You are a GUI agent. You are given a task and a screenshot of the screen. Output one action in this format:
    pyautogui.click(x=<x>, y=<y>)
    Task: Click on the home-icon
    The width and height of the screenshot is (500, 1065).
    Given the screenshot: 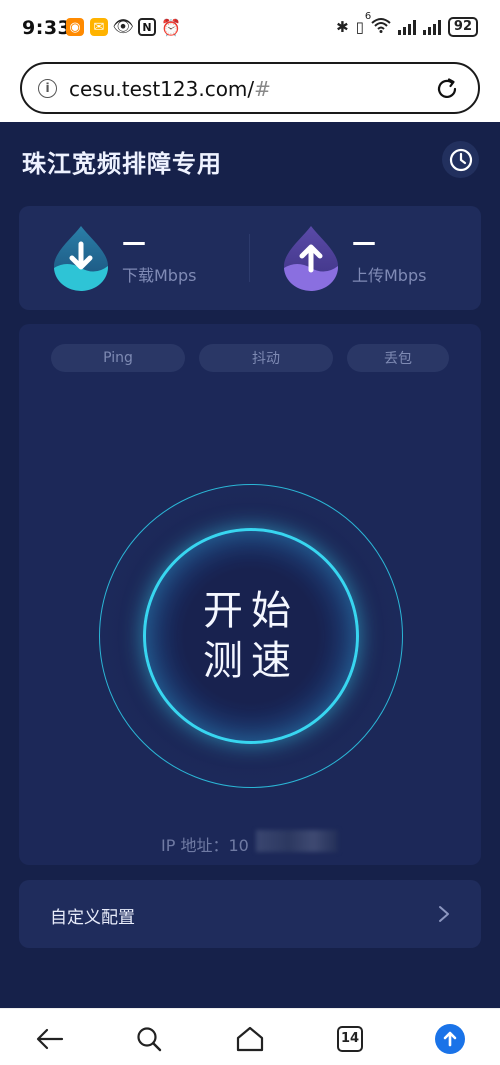 What is the action you would take?
    pyautogui.click(x=250, y=1039)
    